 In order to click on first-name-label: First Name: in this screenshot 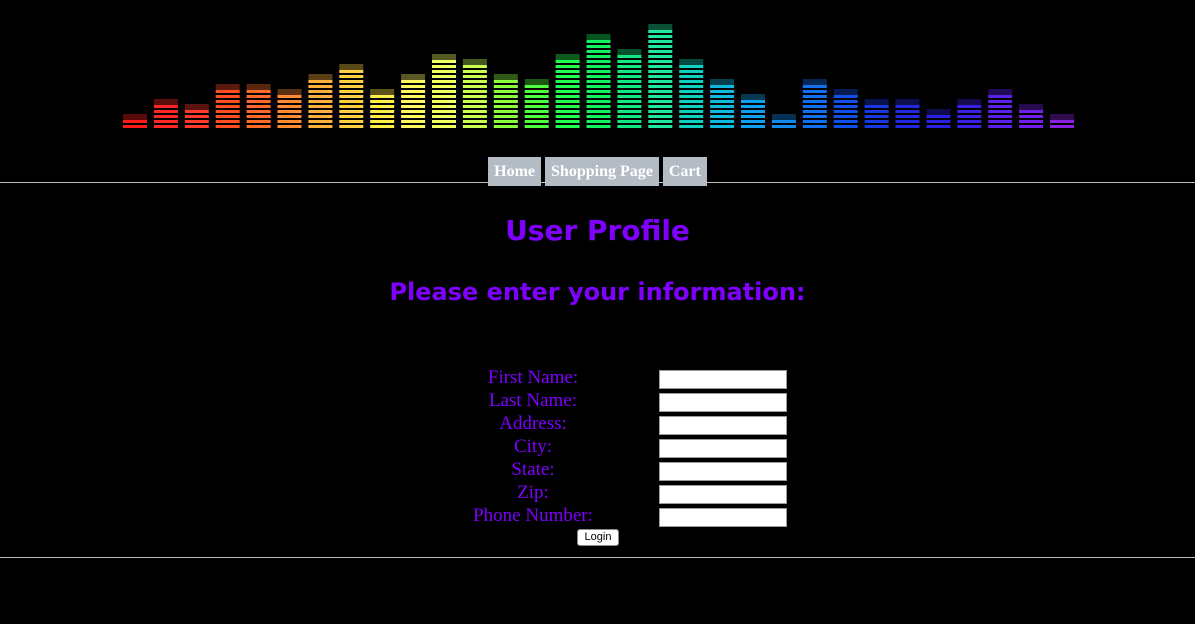, I will do `click(533, 377)`.